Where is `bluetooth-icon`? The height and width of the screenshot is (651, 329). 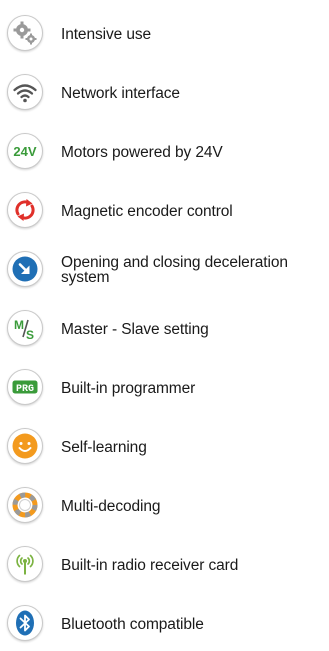 bluetooth-icon is located at coordinates (25, 623).